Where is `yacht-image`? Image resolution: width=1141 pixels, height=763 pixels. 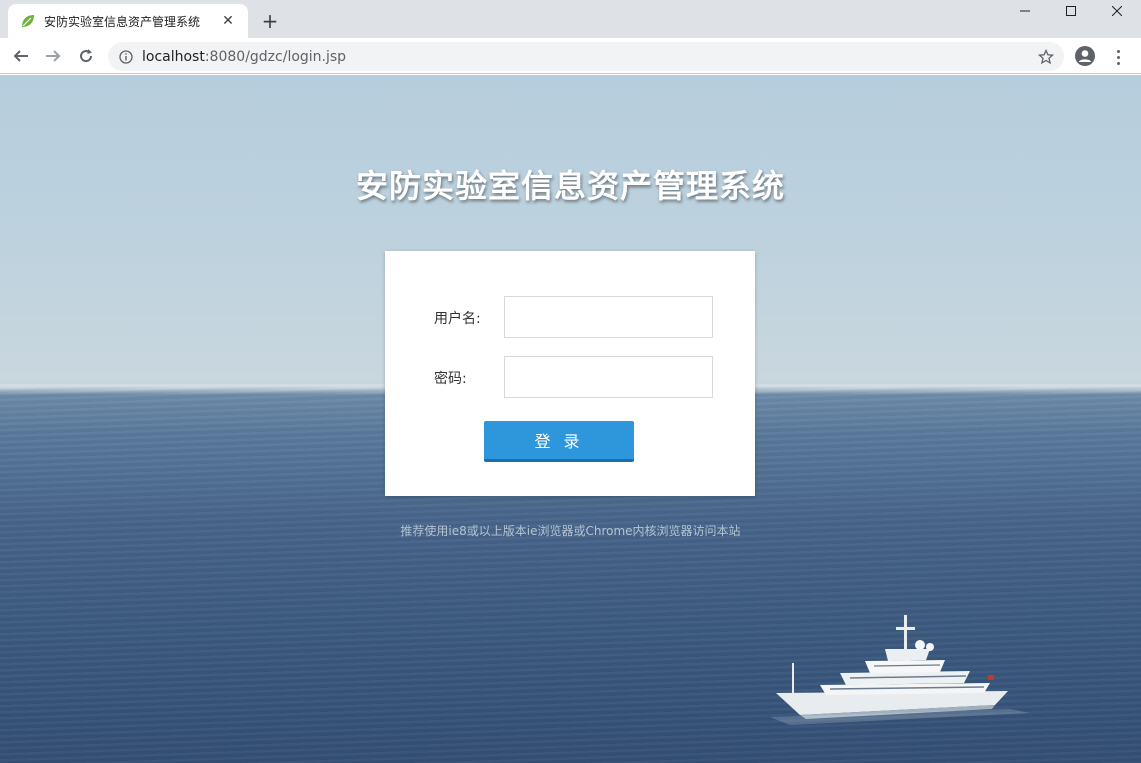
yacht-image is located at coordinates (900, 670).